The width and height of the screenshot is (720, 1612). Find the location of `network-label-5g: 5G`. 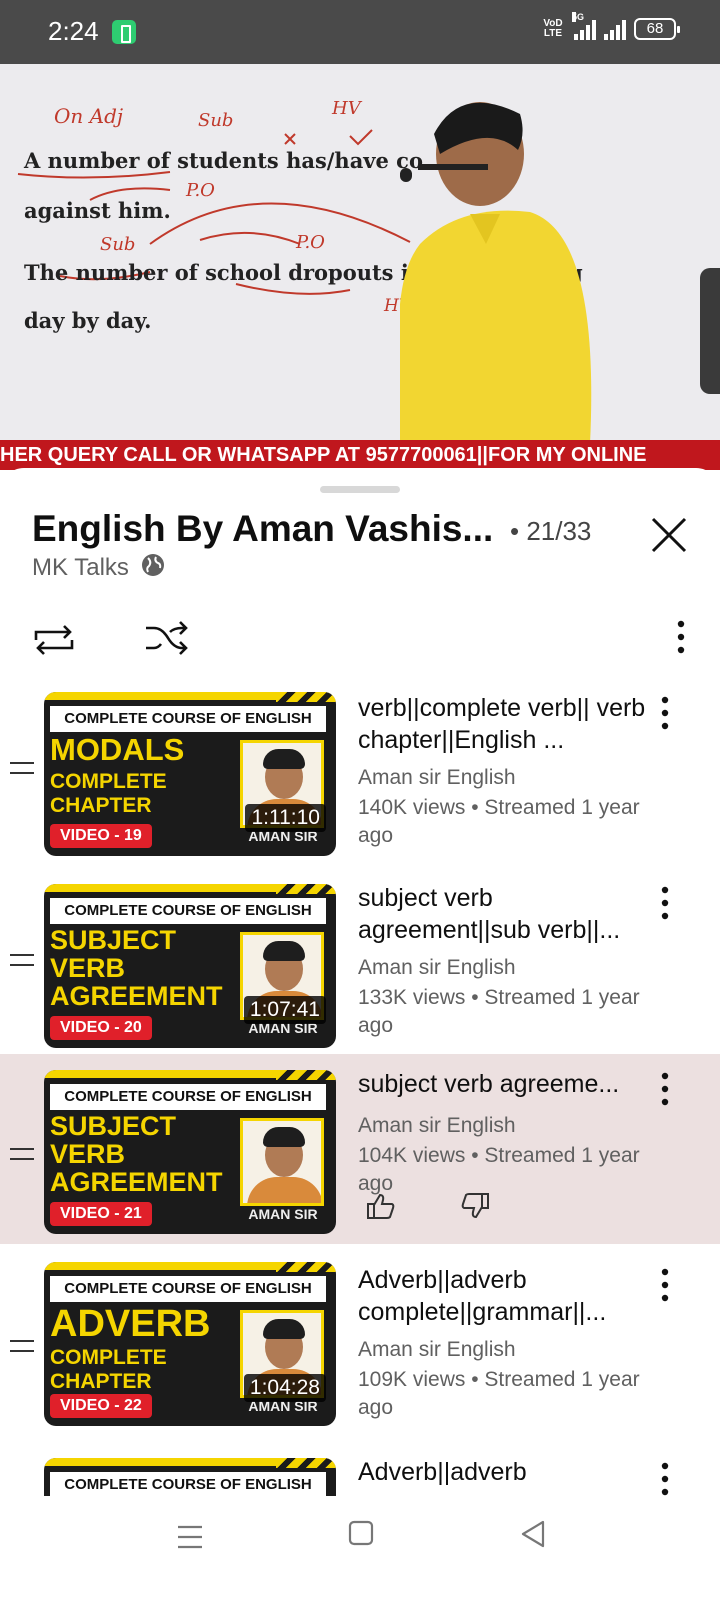

network-label-5g: 5G is located at coordinates (578, 17).